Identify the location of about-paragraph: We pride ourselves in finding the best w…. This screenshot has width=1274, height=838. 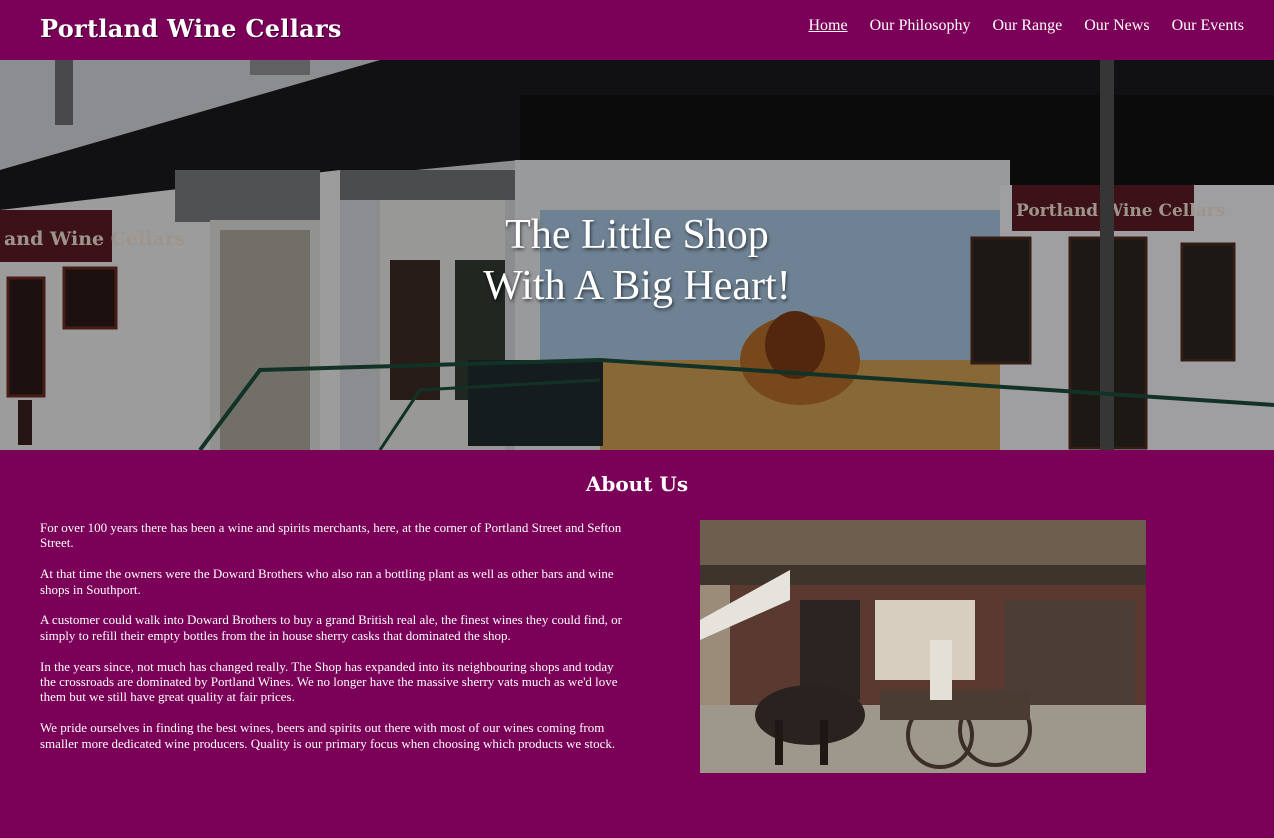
(328, 735).